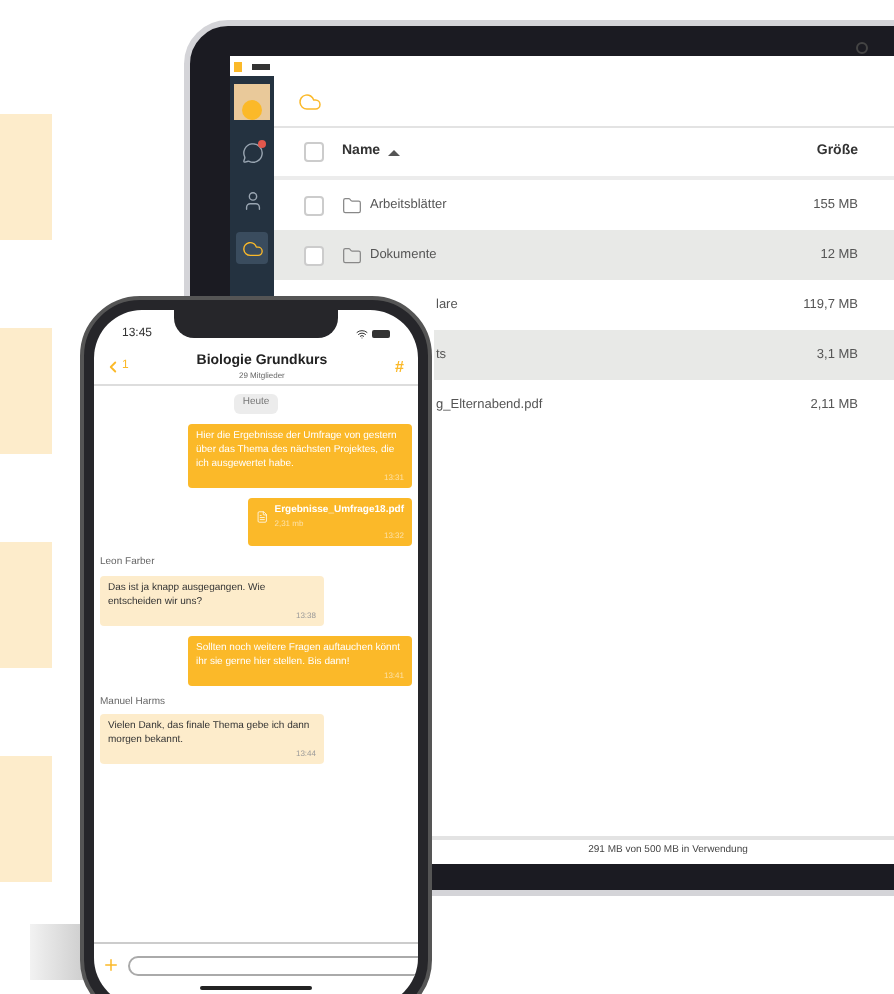 The image size is (894, 994). What do you see at coordinates (362, 334) in the screenshot?
I see `wifi-icon` at bounding box center [362, 334].